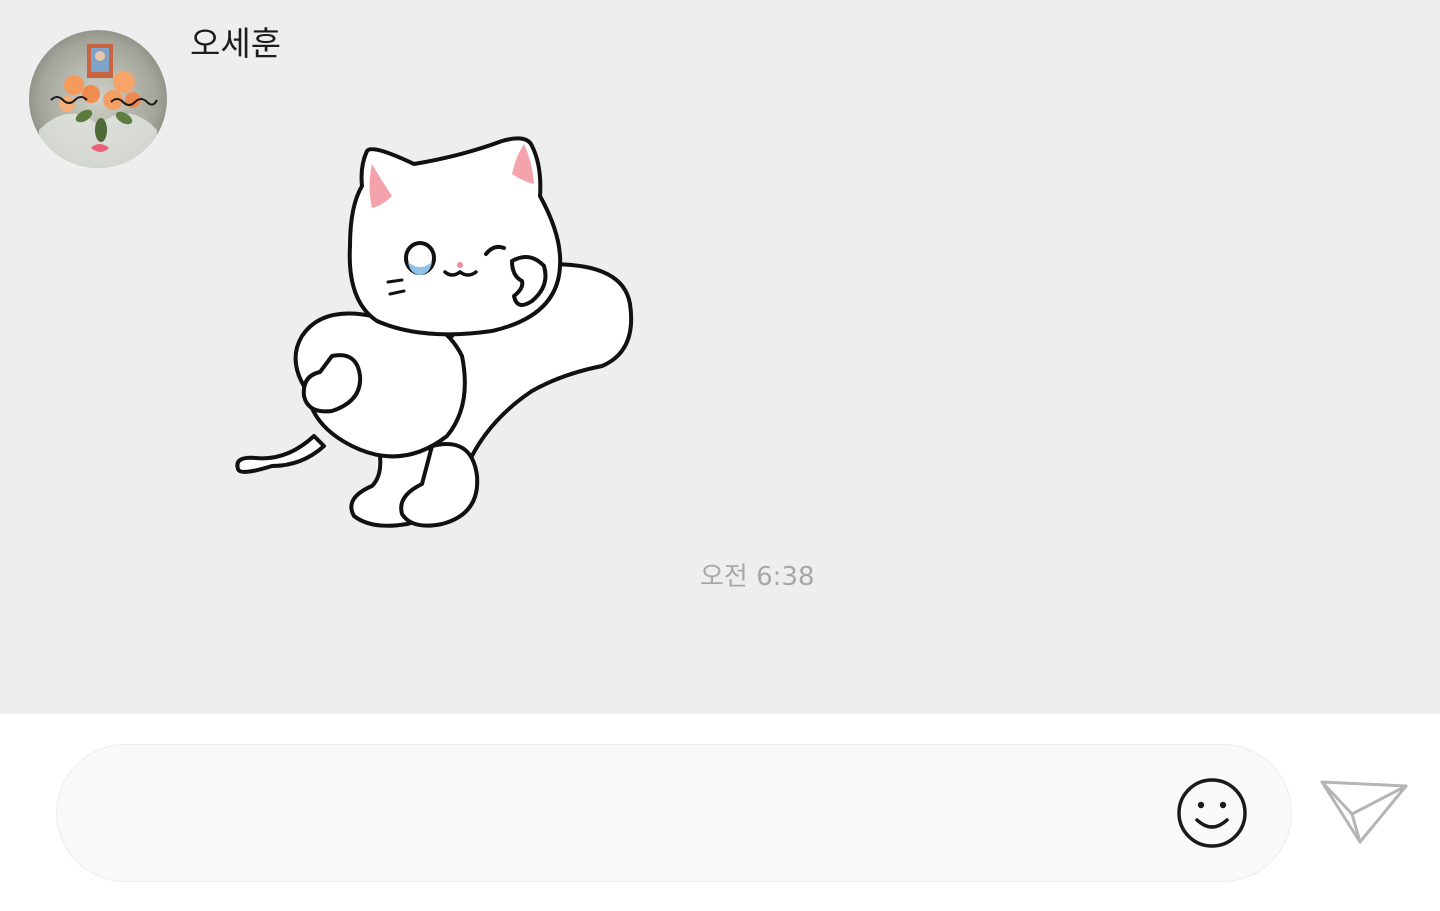 The width and height of the screenshot is (1440, 911). Describe the element at coordinates (757, 577) in the screenshot. I see `message-timestamp: 오전 6:38` at that location.